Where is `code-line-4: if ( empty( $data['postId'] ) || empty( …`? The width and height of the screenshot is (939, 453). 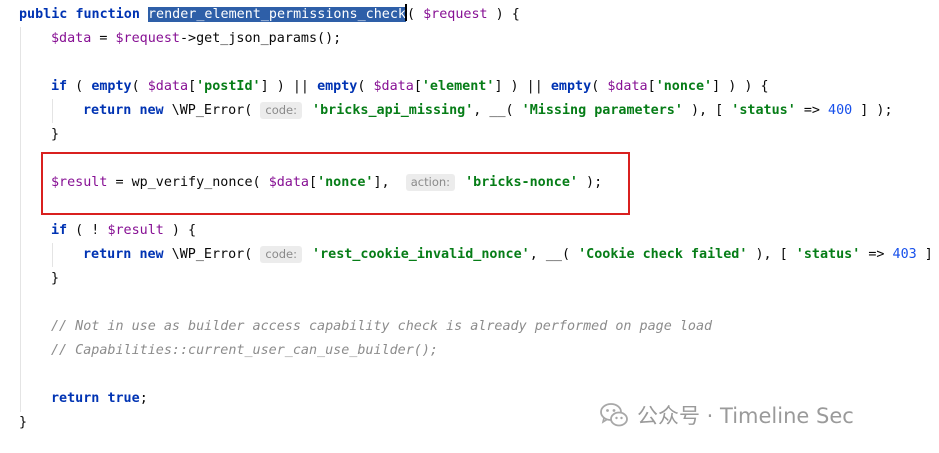
code-line-4: if ( empty( $data['postId'] ) || empty( … is located at coordinates (410, 87).